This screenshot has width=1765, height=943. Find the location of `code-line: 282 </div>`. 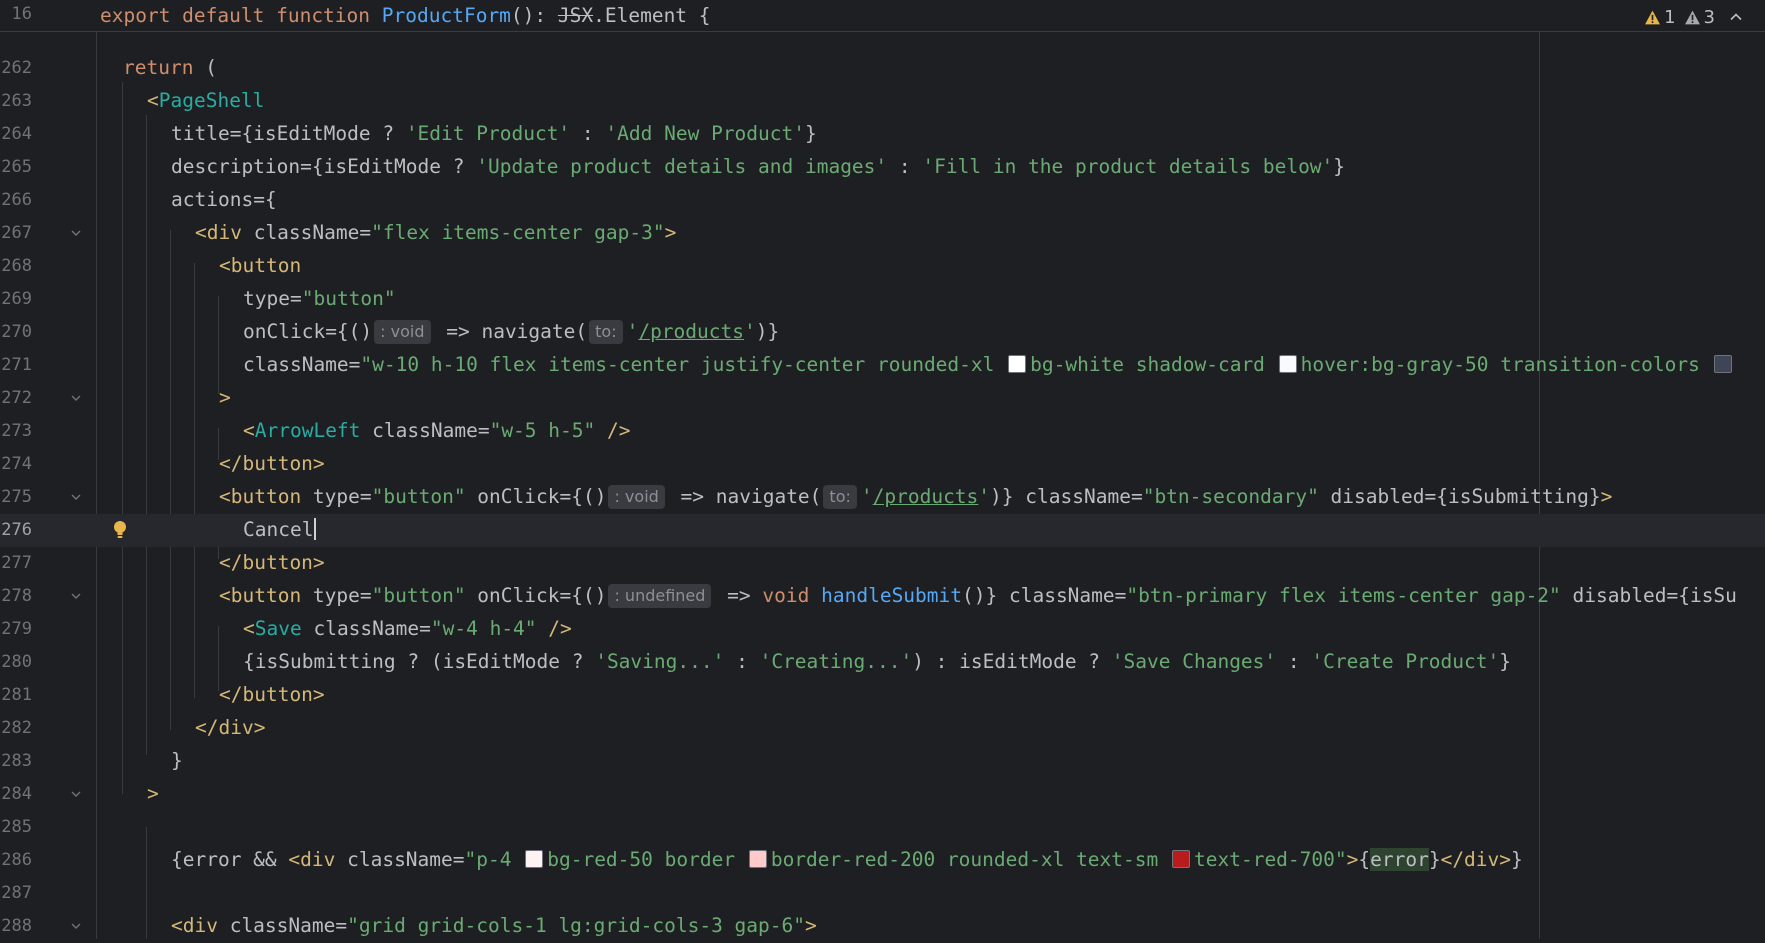

code-line: 282 </div> is located at coordinates (882, 728).